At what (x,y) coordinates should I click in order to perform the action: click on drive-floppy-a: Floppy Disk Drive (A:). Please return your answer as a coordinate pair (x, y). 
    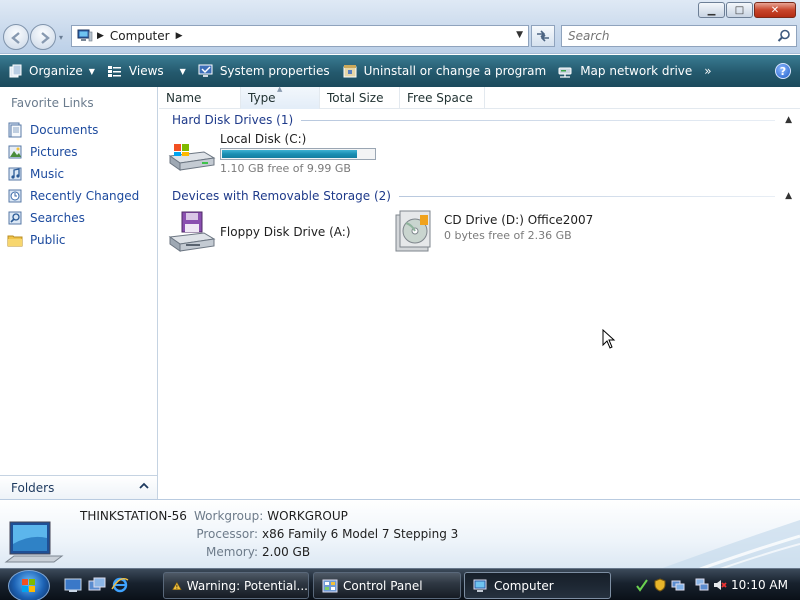
    Looking at the image, I should click on (259, 233).